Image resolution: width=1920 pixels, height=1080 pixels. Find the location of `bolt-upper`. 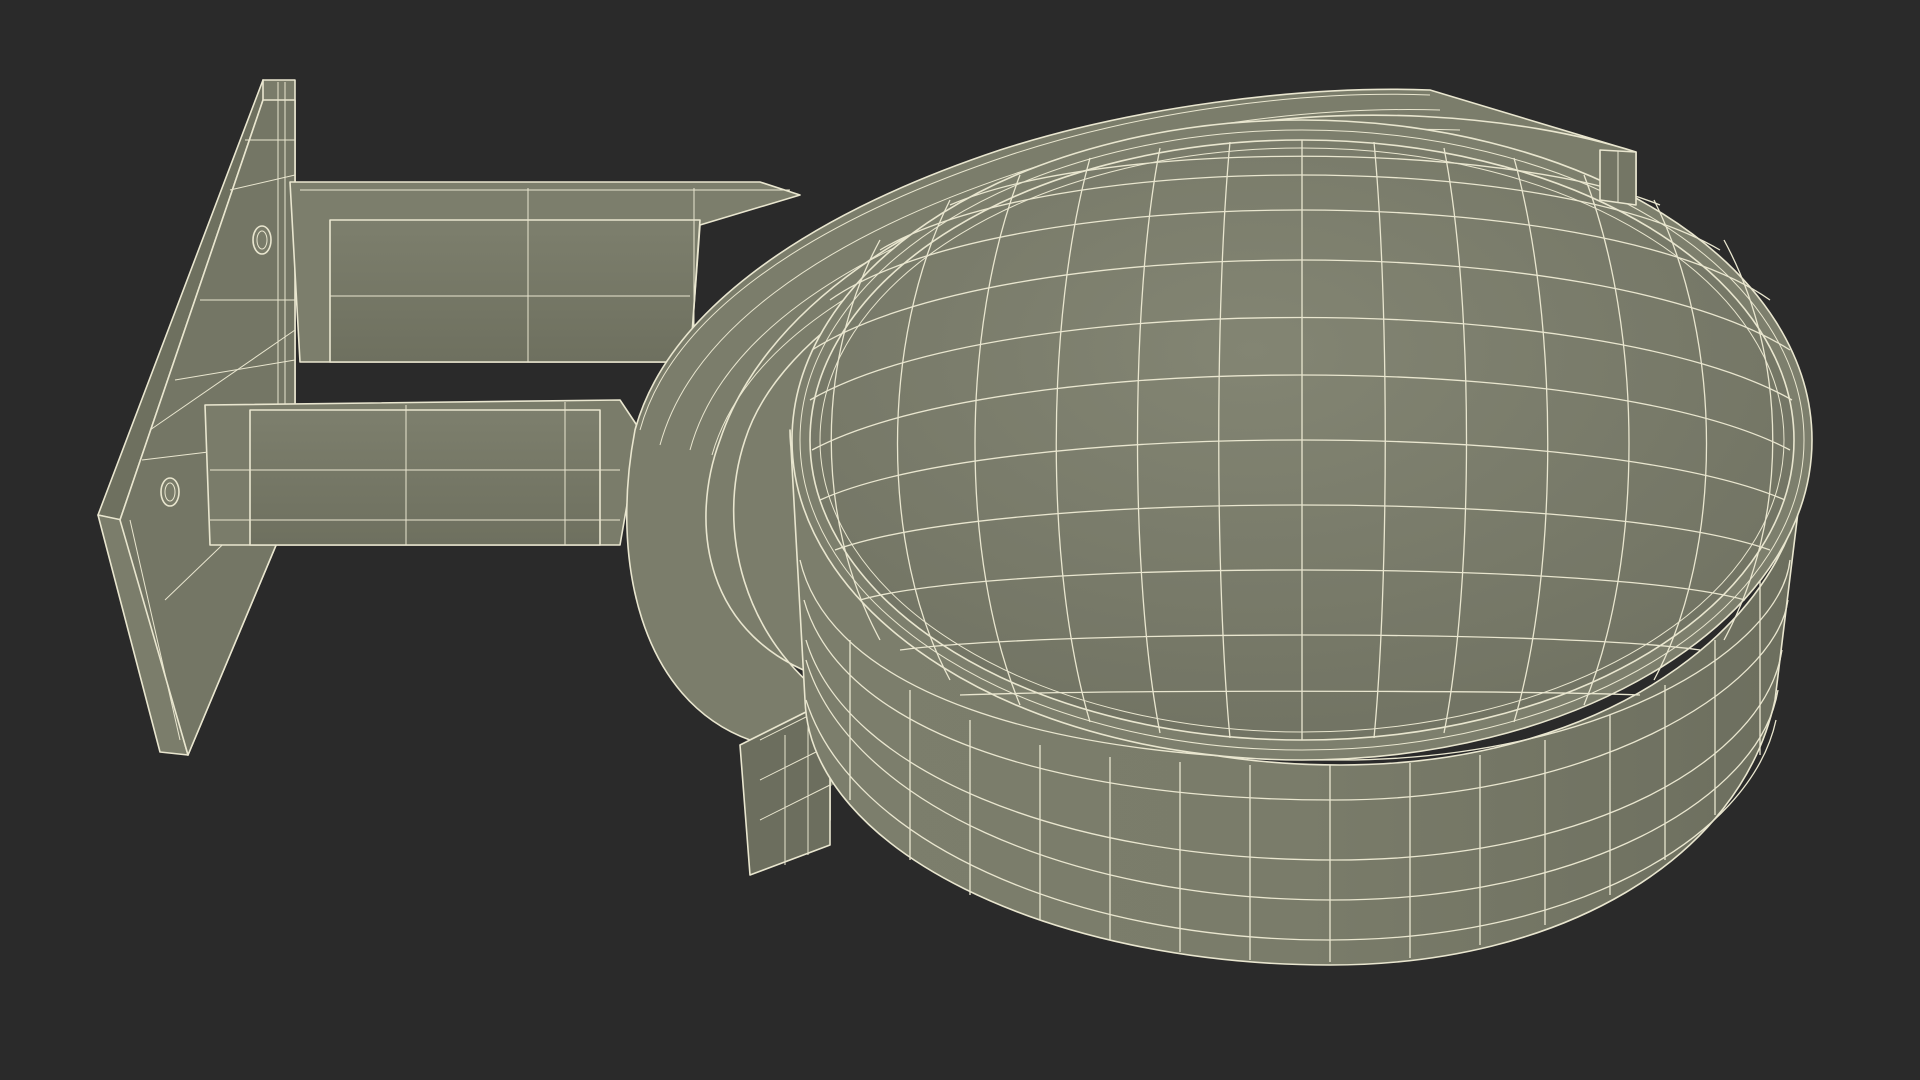

bolt-upper is located at coordinates (262, 240).